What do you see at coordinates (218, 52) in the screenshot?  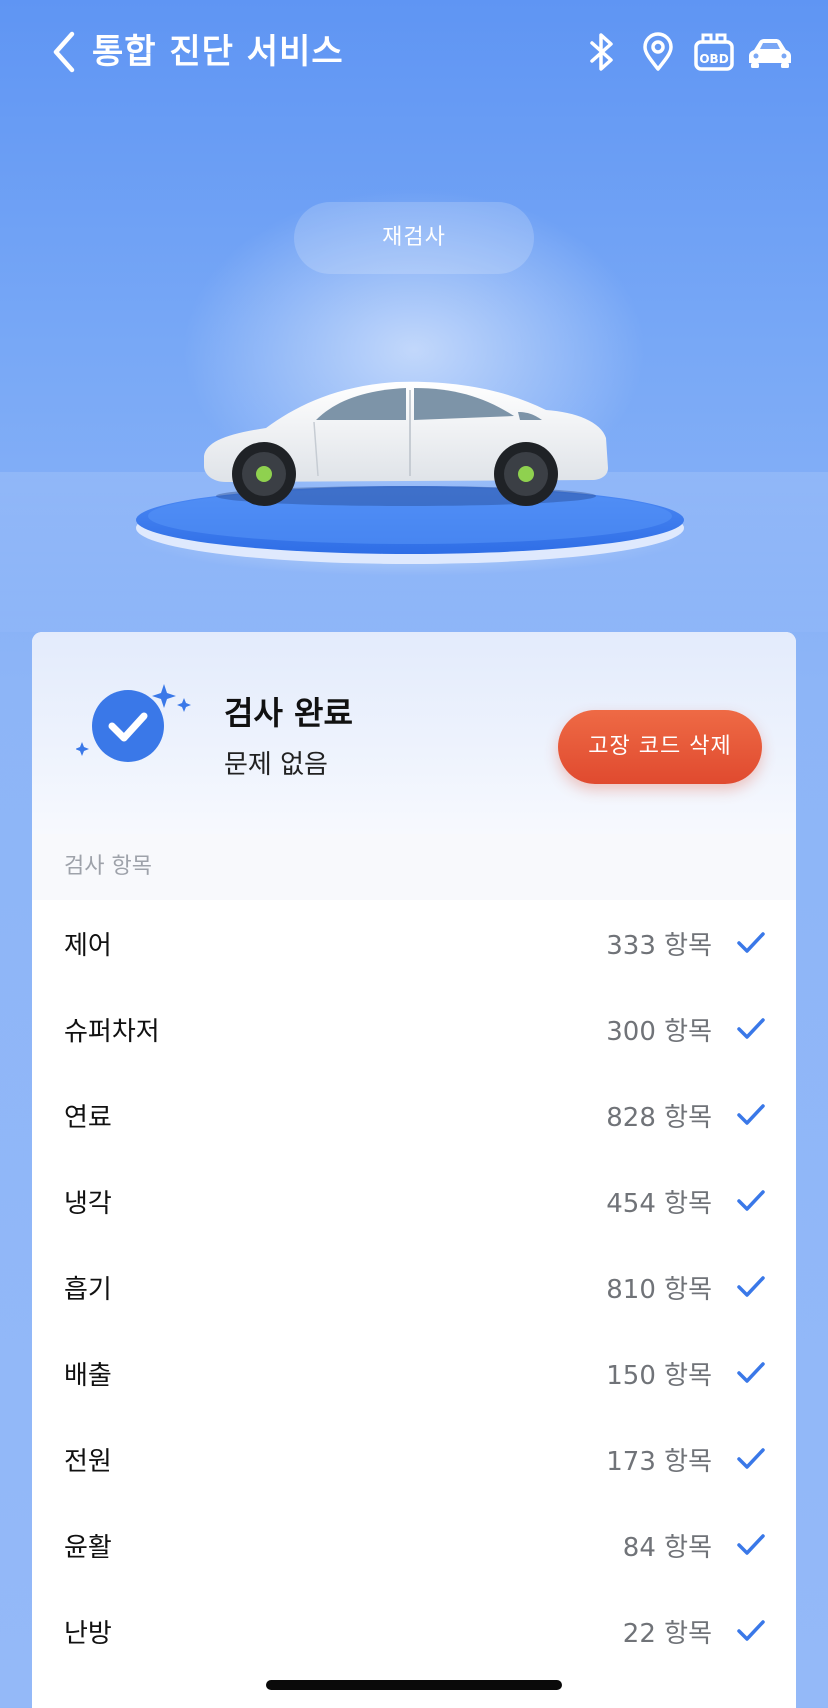 I see `page-title: 통합 진단 서비스` at bounding box center [218, 52].